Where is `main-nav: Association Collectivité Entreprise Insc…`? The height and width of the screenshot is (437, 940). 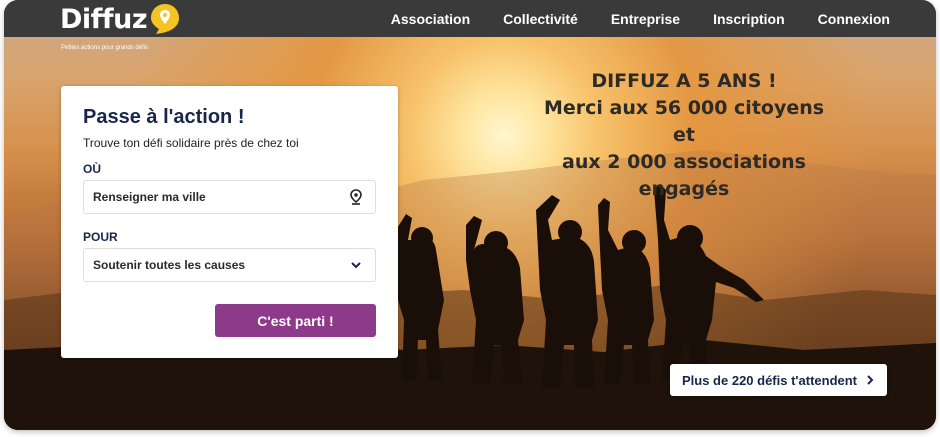
main-nav: Association Collectivité Entreprise Insc… is located at coordinates (640, 18).